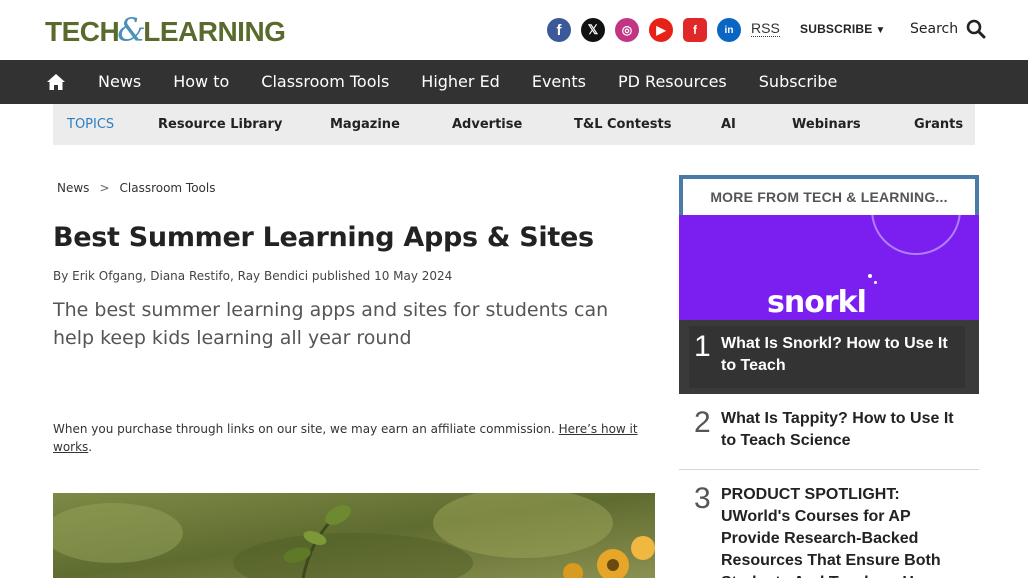 The height and width of the screenshot is (578, 1028). What do you see at coordinates (702, 422) in the screenshot?
I see `rank-number: 2` at bounding box center [702, 422].